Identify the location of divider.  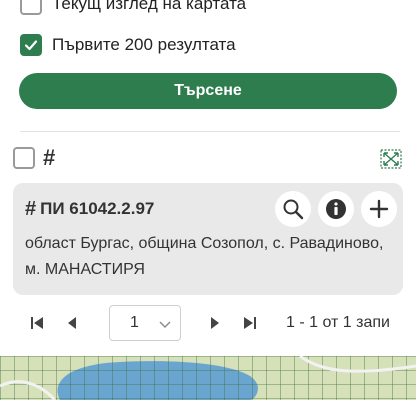
(210, 131).